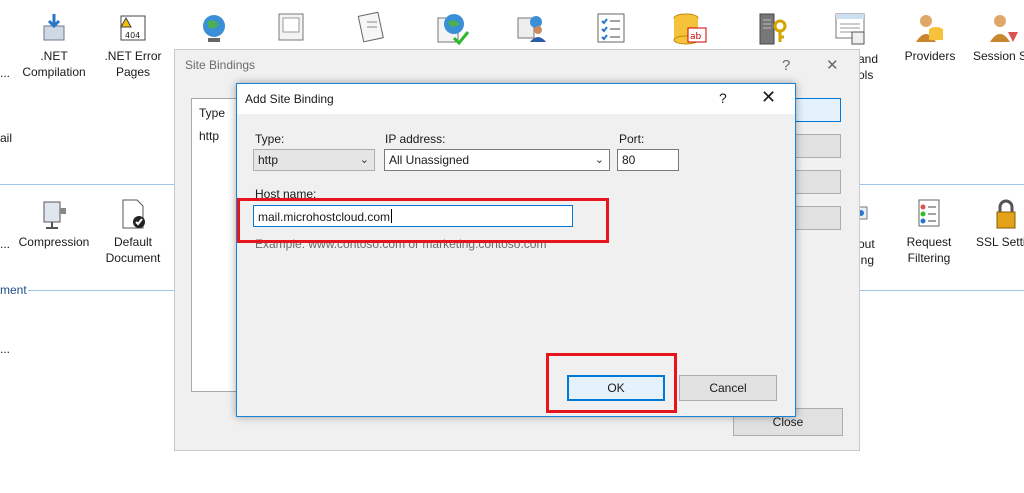  I want to click on feature-label: Compression, so click(54, 242).